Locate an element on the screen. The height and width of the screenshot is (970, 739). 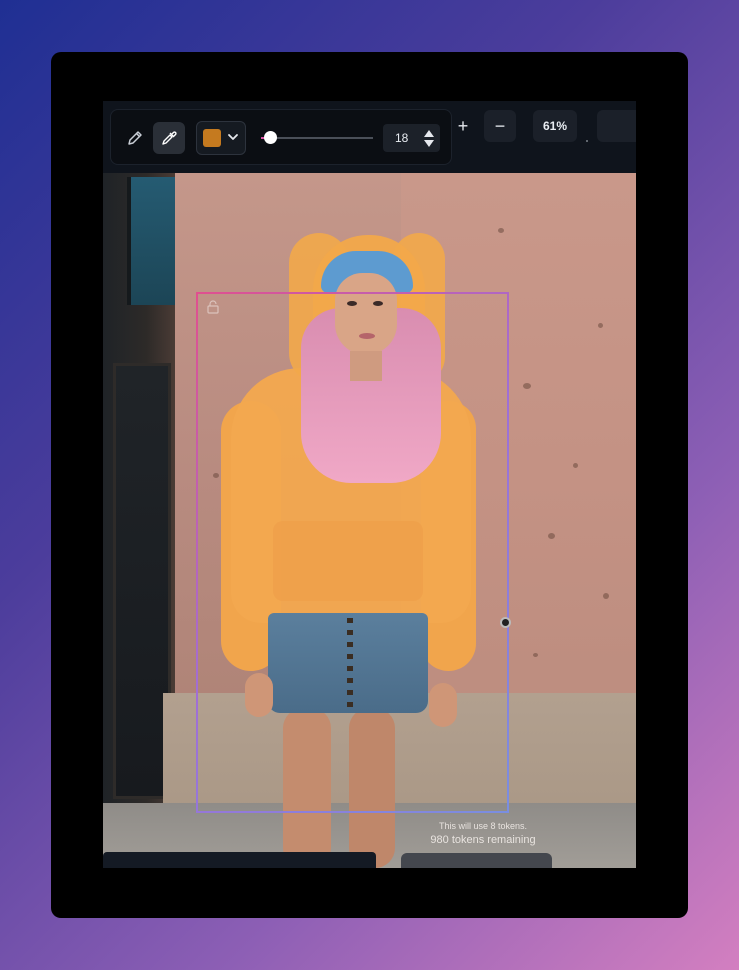
tokens-remaining-text: 980 tokens remaining is located at coordinates (483, 840).